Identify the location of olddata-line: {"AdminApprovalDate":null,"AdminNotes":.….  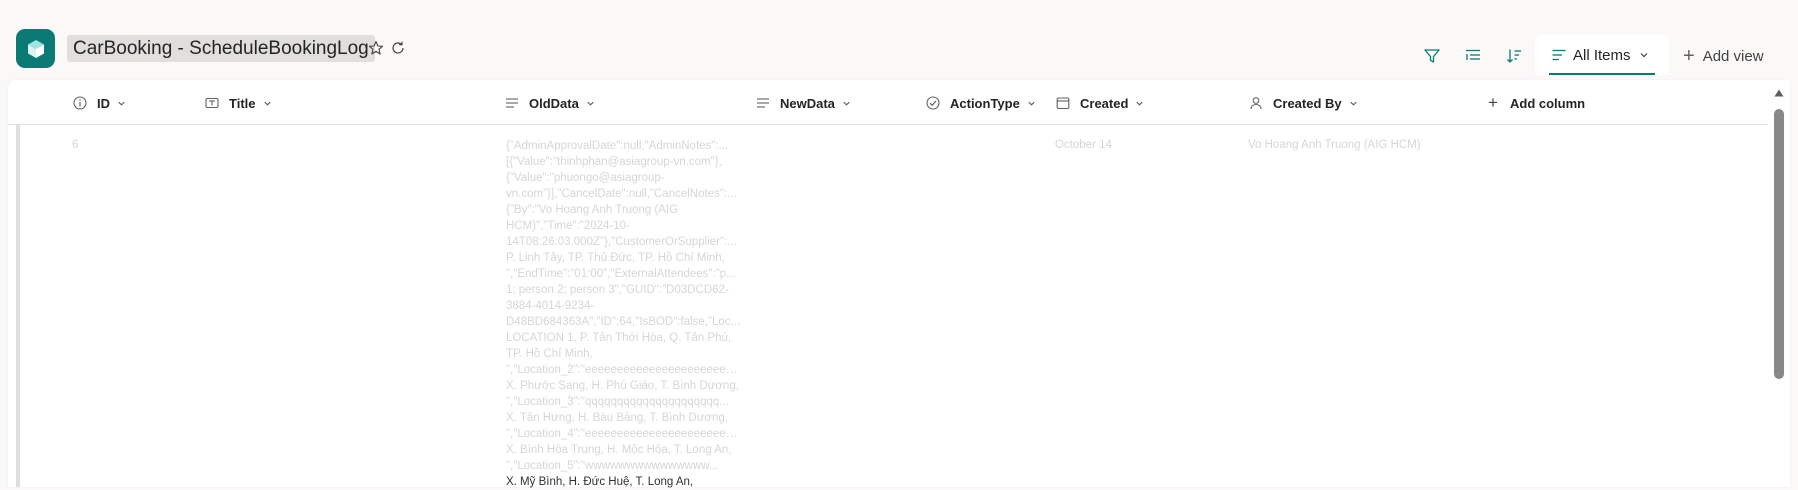
(617, 146).